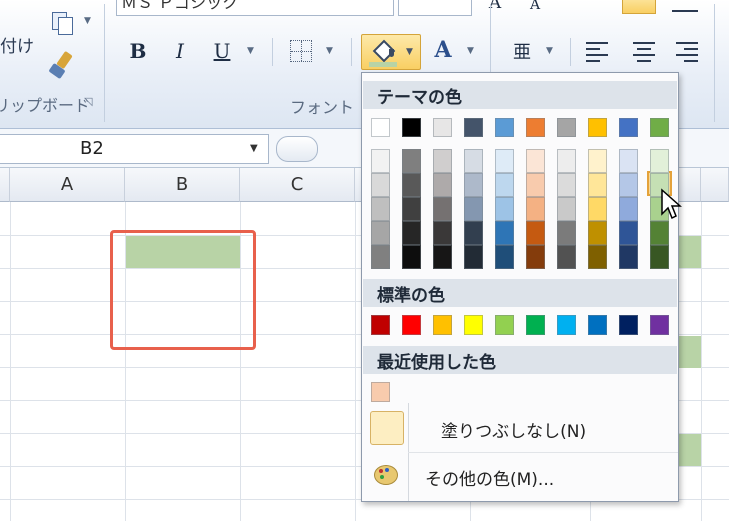  Describe the element at coordinates (686, 51) in the screenshot. I see `align-right-icon` at that location.